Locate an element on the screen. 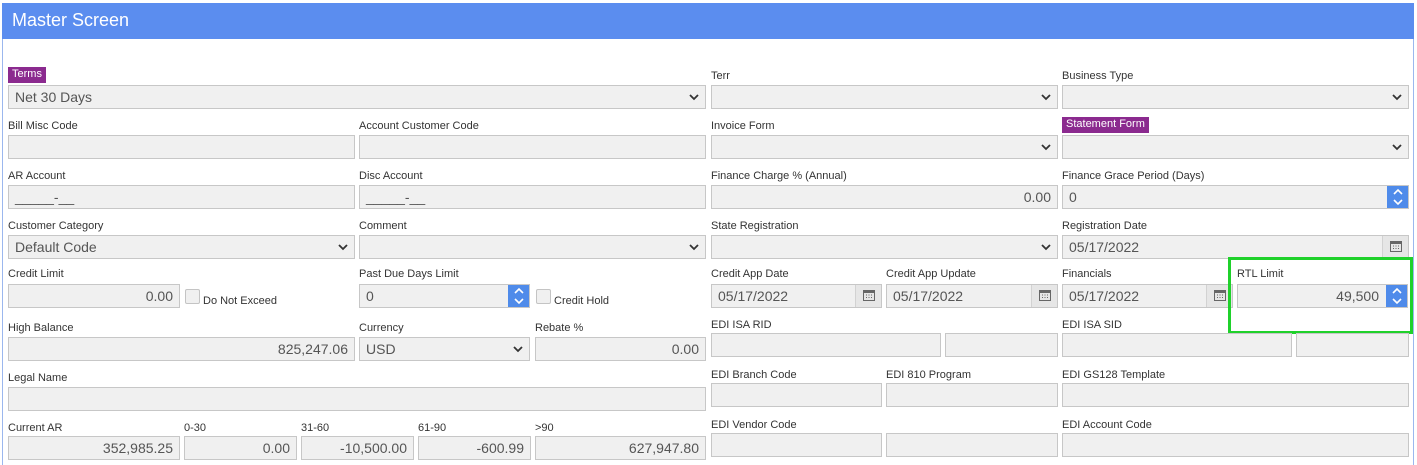 The image size is (1417, 465). financials-label: Financials is located at coordinates (1087, 274).